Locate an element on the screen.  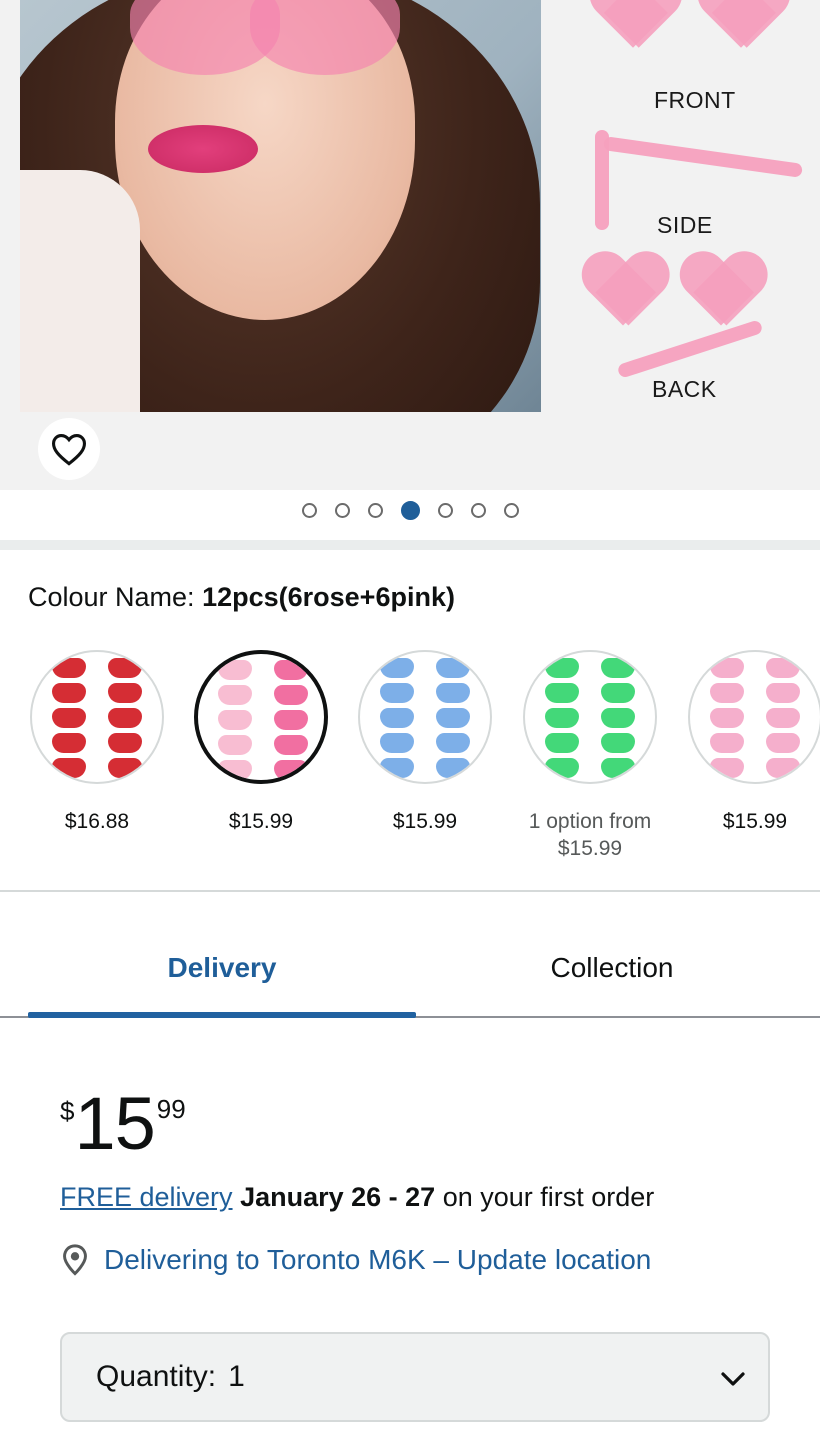
quantity-value: 1 is located at coordinates (236, 1376).